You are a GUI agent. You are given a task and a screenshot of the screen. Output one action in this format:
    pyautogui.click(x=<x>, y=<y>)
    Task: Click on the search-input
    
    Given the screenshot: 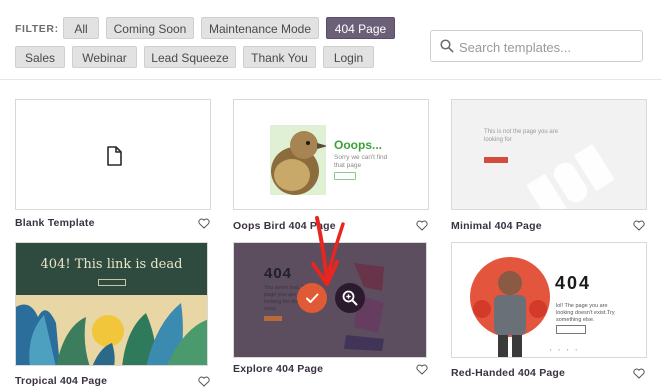 What is the action you would take?
    pyautogui.click(x=549, y=47)
    